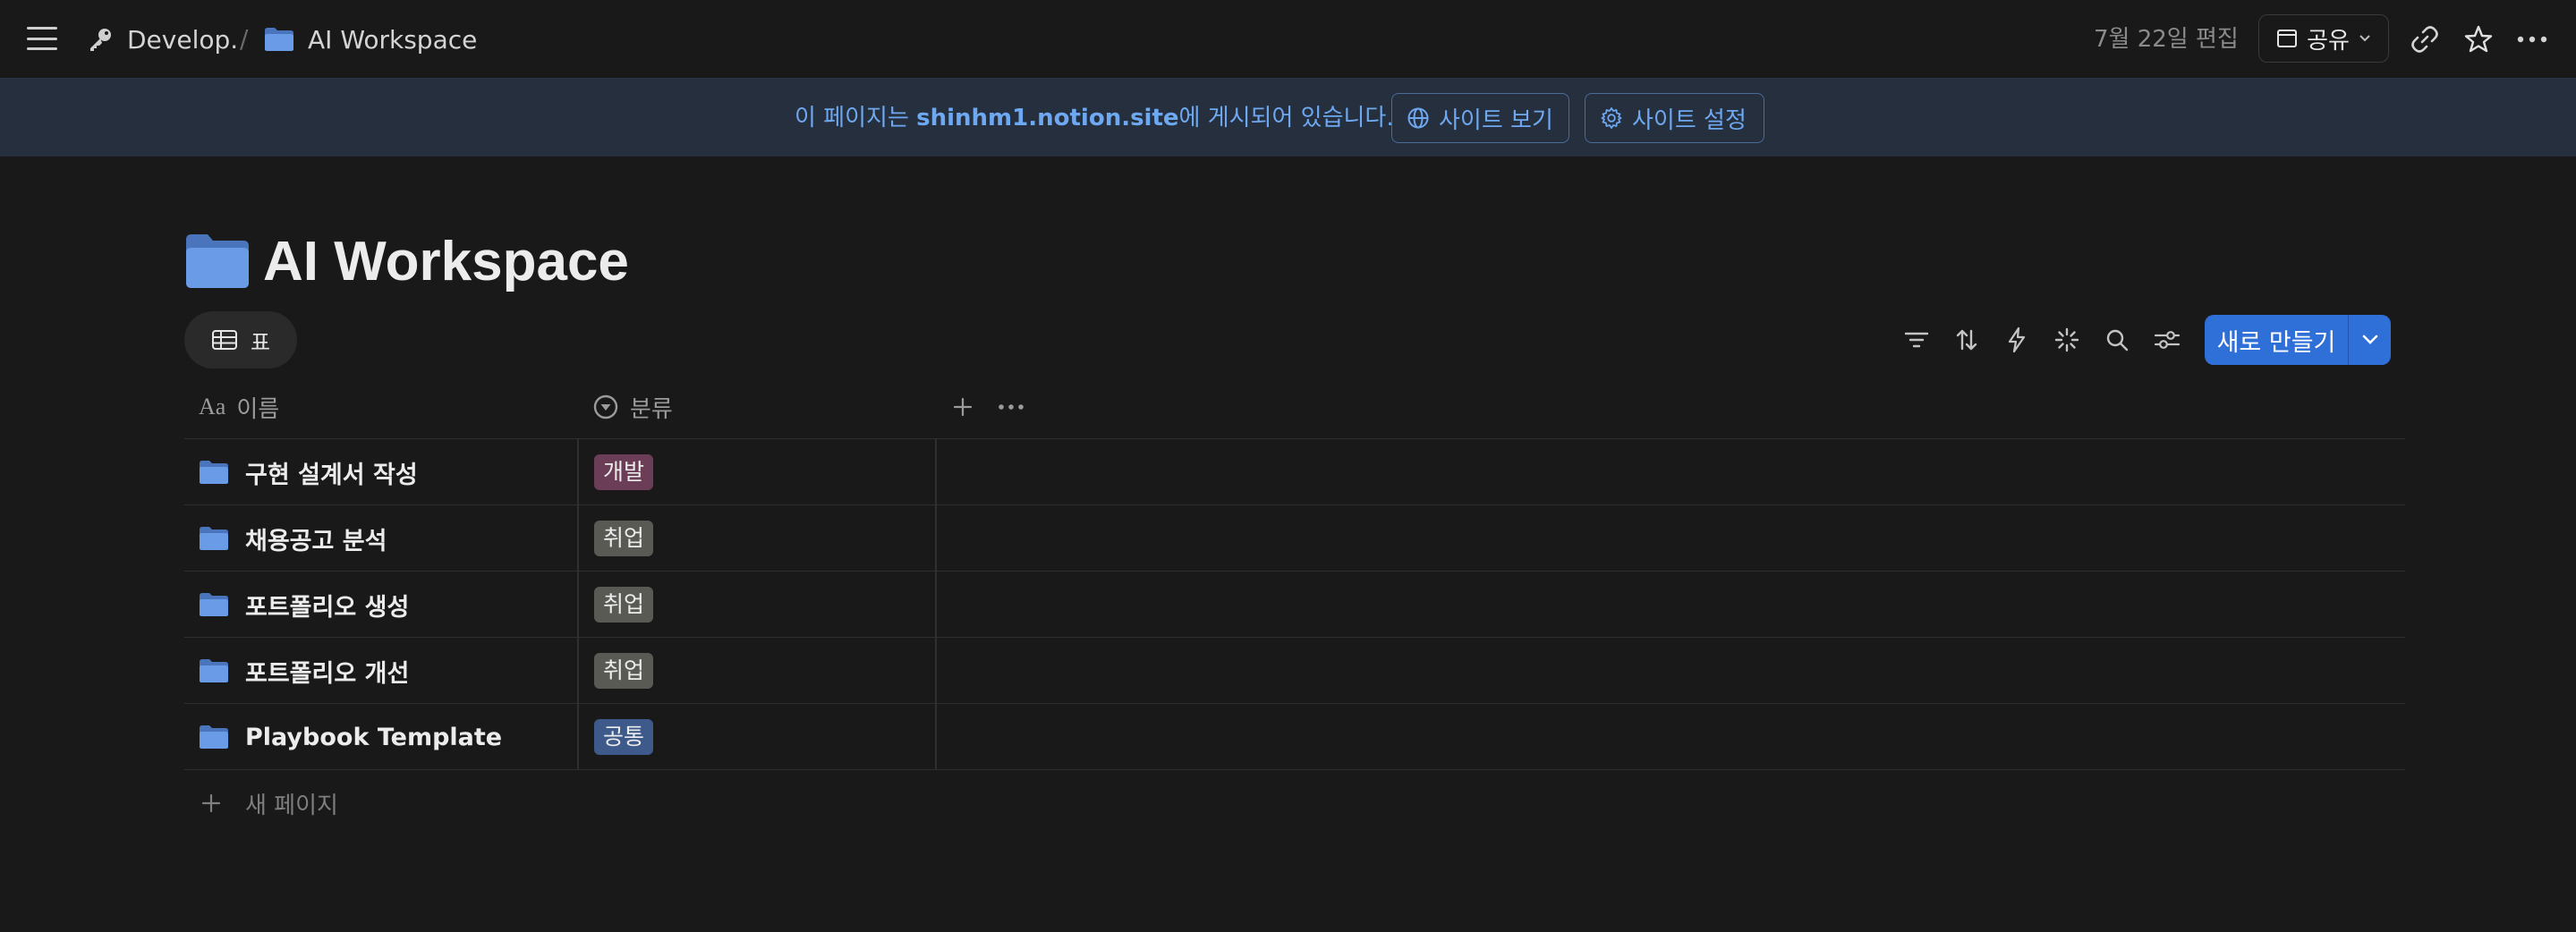 The image size is (2576, 932). I want to click on star-icon, so click(2478, 39).